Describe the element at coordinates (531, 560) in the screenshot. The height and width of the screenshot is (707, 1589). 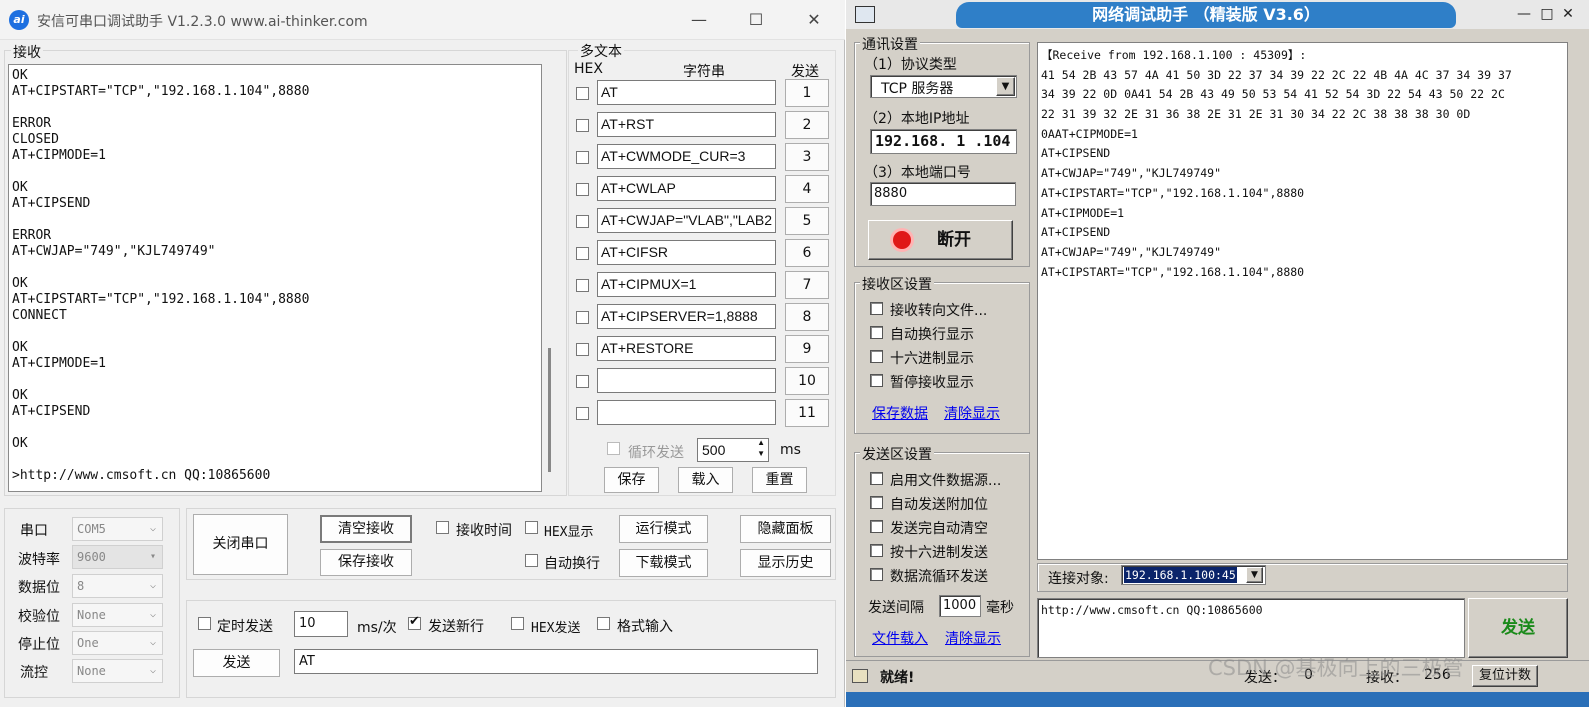
I see `auto-wrap-checkbox` at that location.